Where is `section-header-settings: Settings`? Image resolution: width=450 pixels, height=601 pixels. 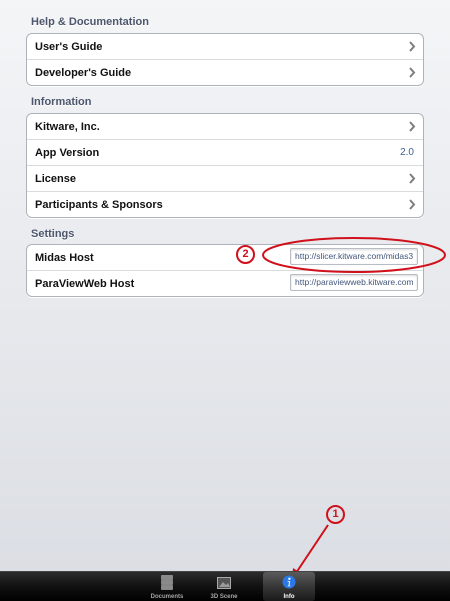
section-header-settings: Settings is located at coordinates (53, 234).